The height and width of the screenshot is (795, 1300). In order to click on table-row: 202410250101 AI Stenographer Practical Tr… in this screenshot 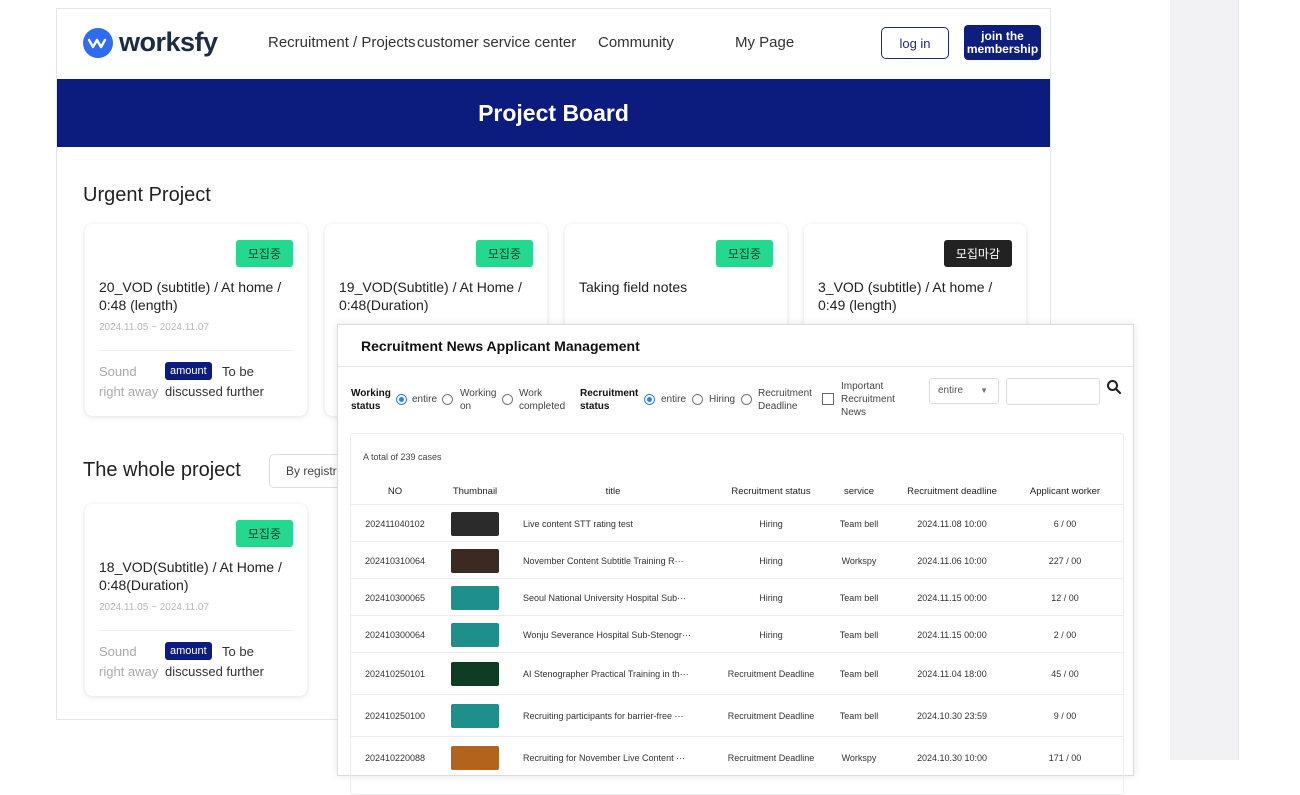, I will do `click(737, 673)`.